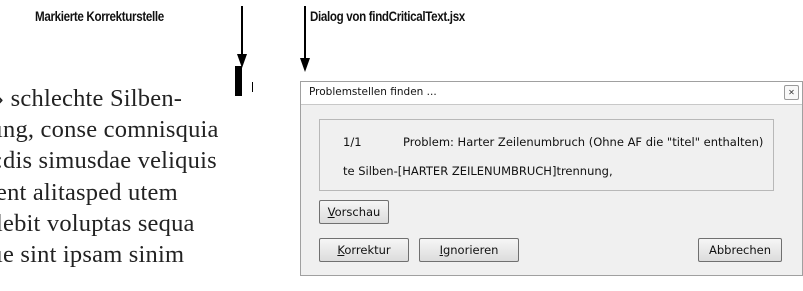  What do you see at coordinates (91, 98) in the screenshot?
I see `typeset-line: › schlechte Silben-` at bounding box center [91, 98].